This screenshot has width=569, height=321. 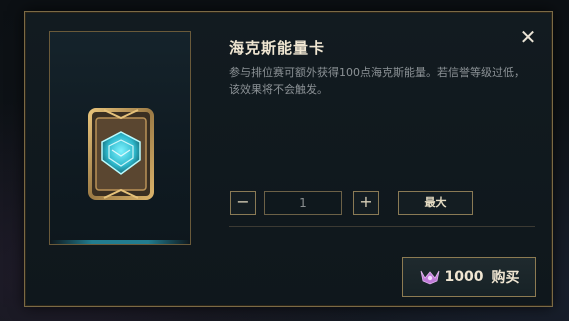 What do you see at coordinates (366, 203) in the screenshot?
I see `increase-quantity-button: +` at bounding box center [366, 203].